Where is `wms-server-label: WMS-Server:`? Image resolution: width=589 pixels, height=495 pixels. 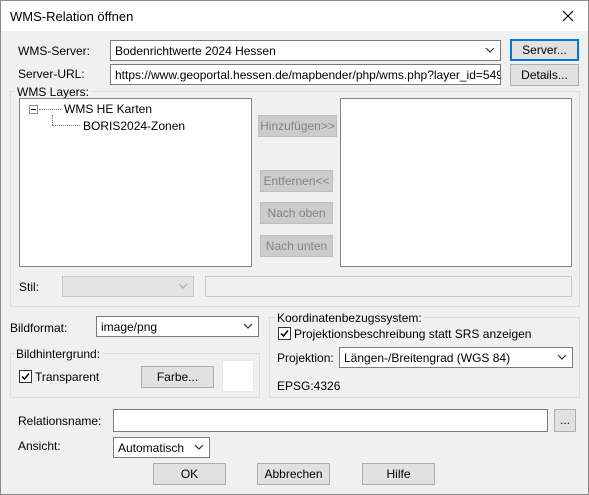 wms-server-label: WMS-Server: is located at coordinates (54, 51).